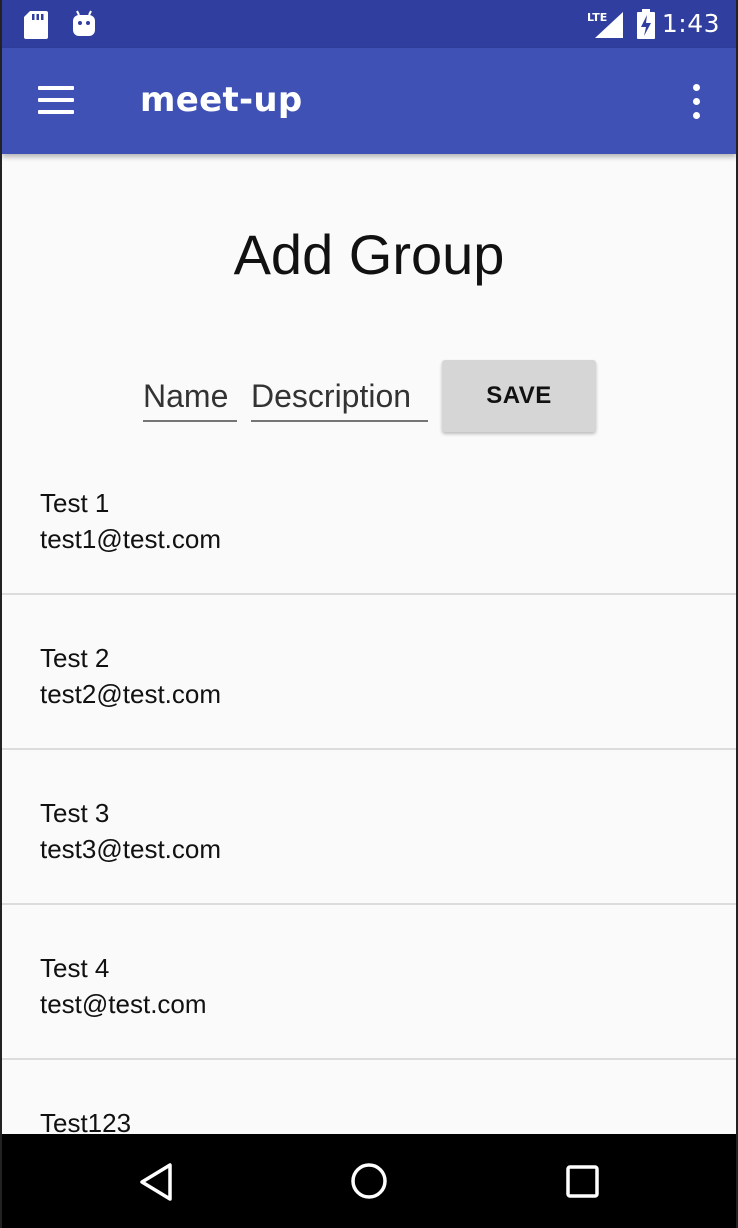 The height and width of the screenshot is (1228, 738). I want to click on status-time: 1:43, so click(690, 23).